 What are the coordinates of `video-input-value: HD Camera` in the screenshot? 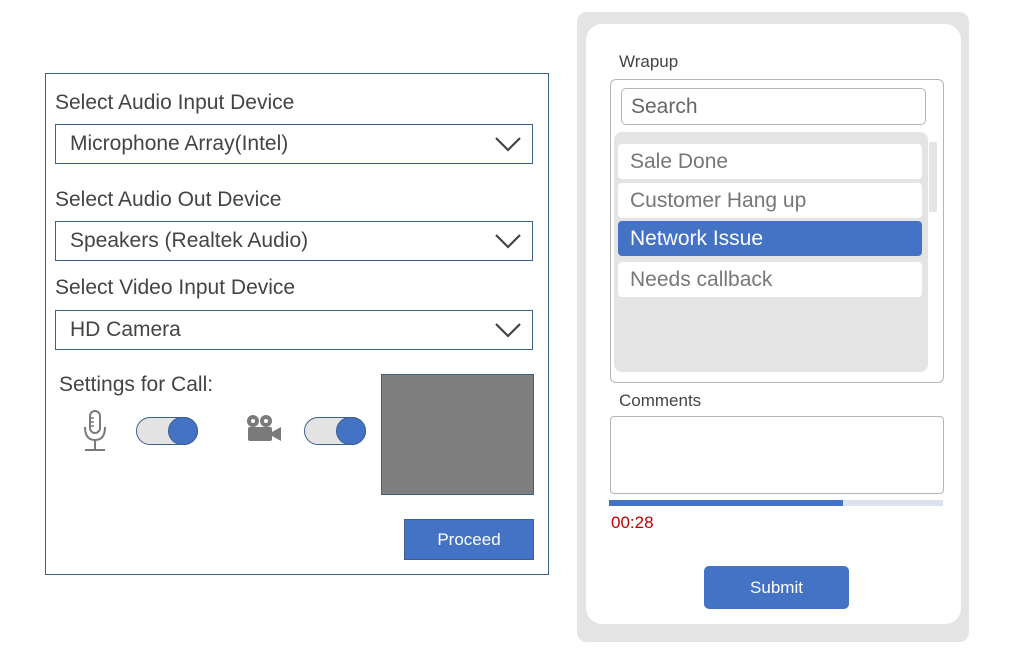 It's located at (125, 329).